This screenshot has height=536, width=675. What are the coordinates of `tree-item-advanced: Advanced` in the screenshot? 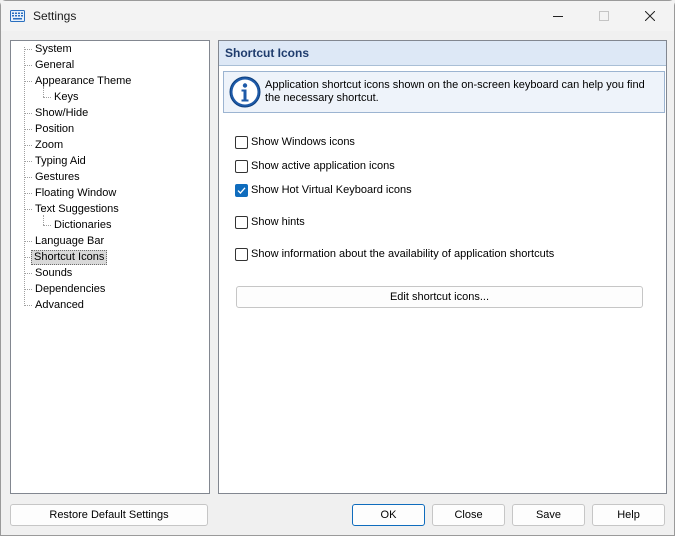 It's located at (59, 305).